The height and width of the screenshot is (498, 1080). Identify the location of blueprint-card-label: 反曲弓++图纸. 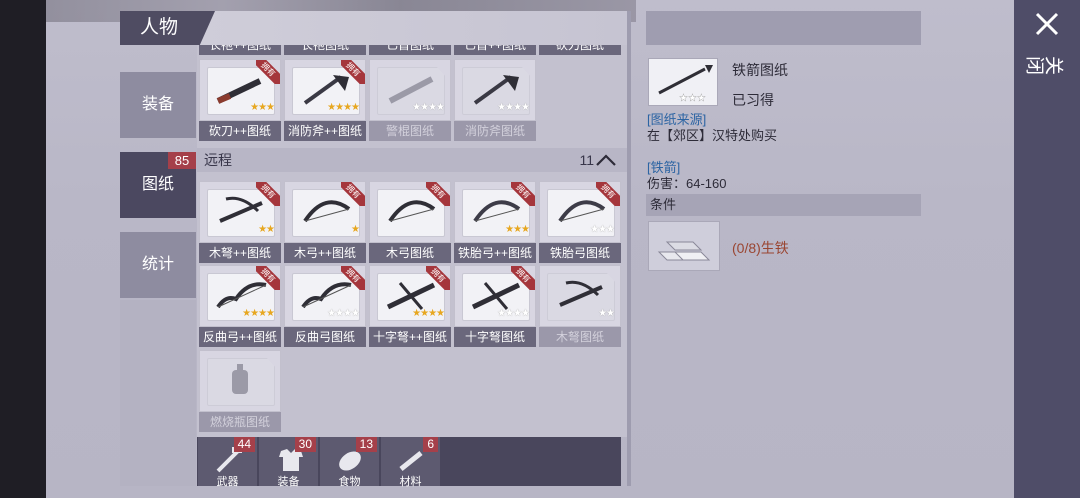
(240, 337).